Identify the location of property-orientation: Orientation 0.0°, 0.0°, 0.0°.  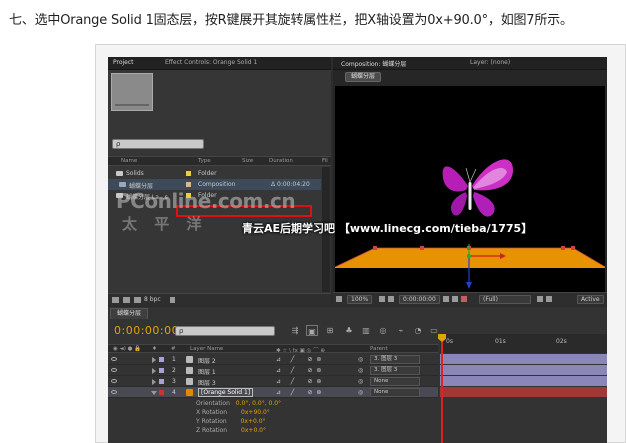
(238, 403).